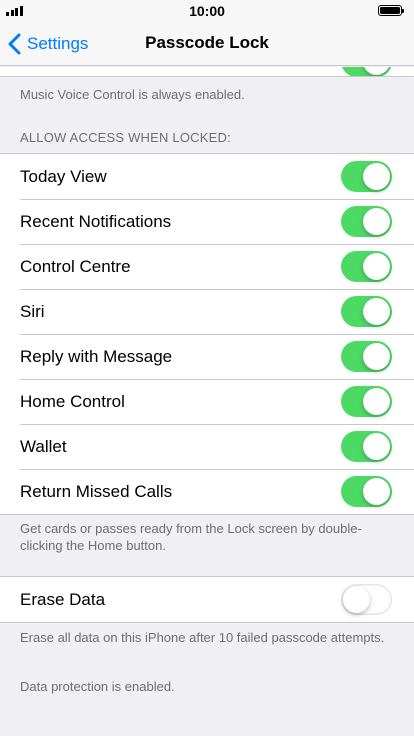 This screenshot has height=736, width=414. What do you see at coordinates (58, 43) in the screenshot?
I see `back-label: Settings` at bounding box center [58, 43].